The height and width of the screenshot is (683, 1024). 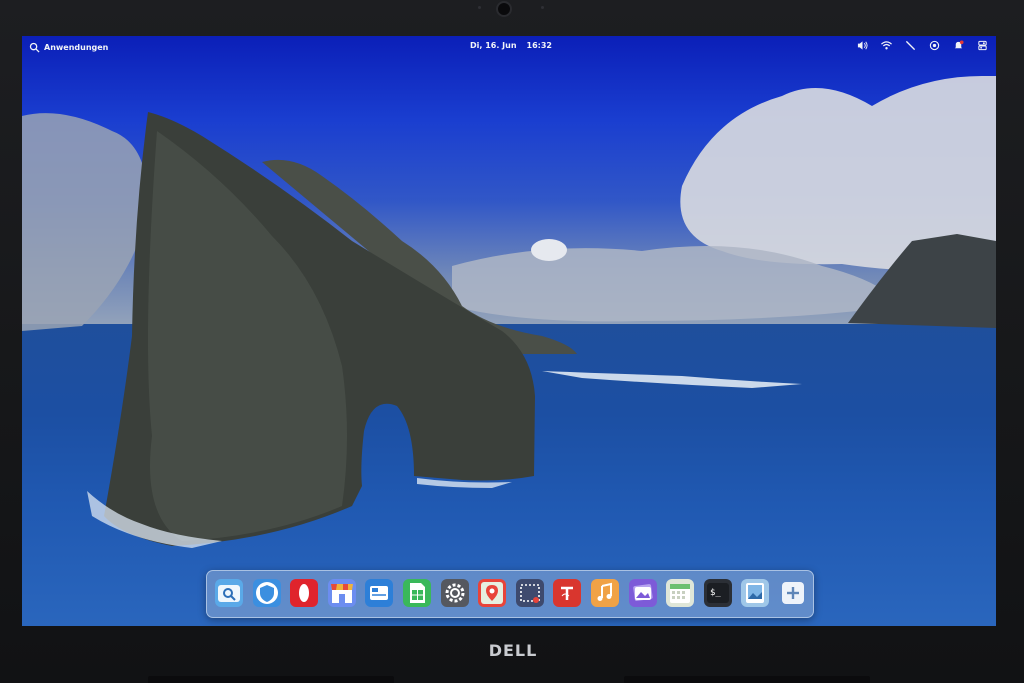 I want to click on text-editor-icon, so click(x=567, y=593).